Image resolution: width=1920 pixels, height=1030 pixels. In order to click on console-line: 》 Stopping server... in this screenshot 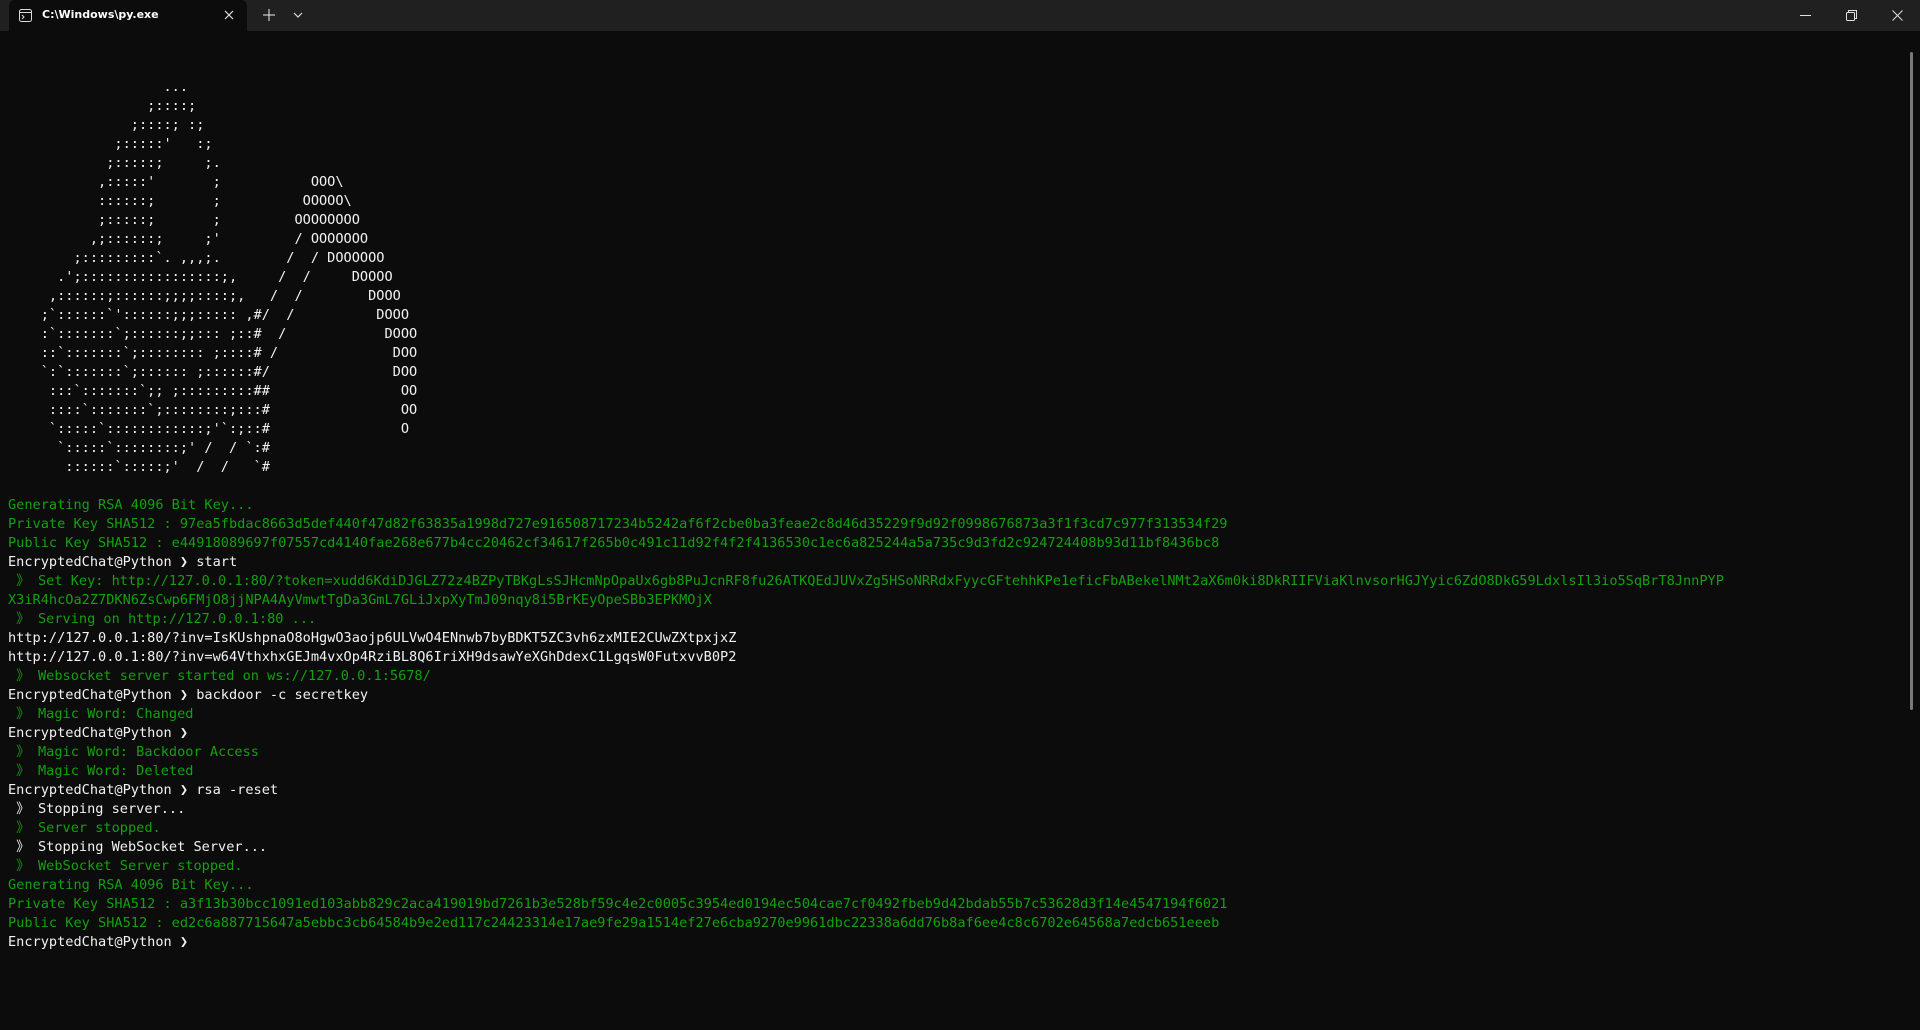, I will do `click(97, 809)`.